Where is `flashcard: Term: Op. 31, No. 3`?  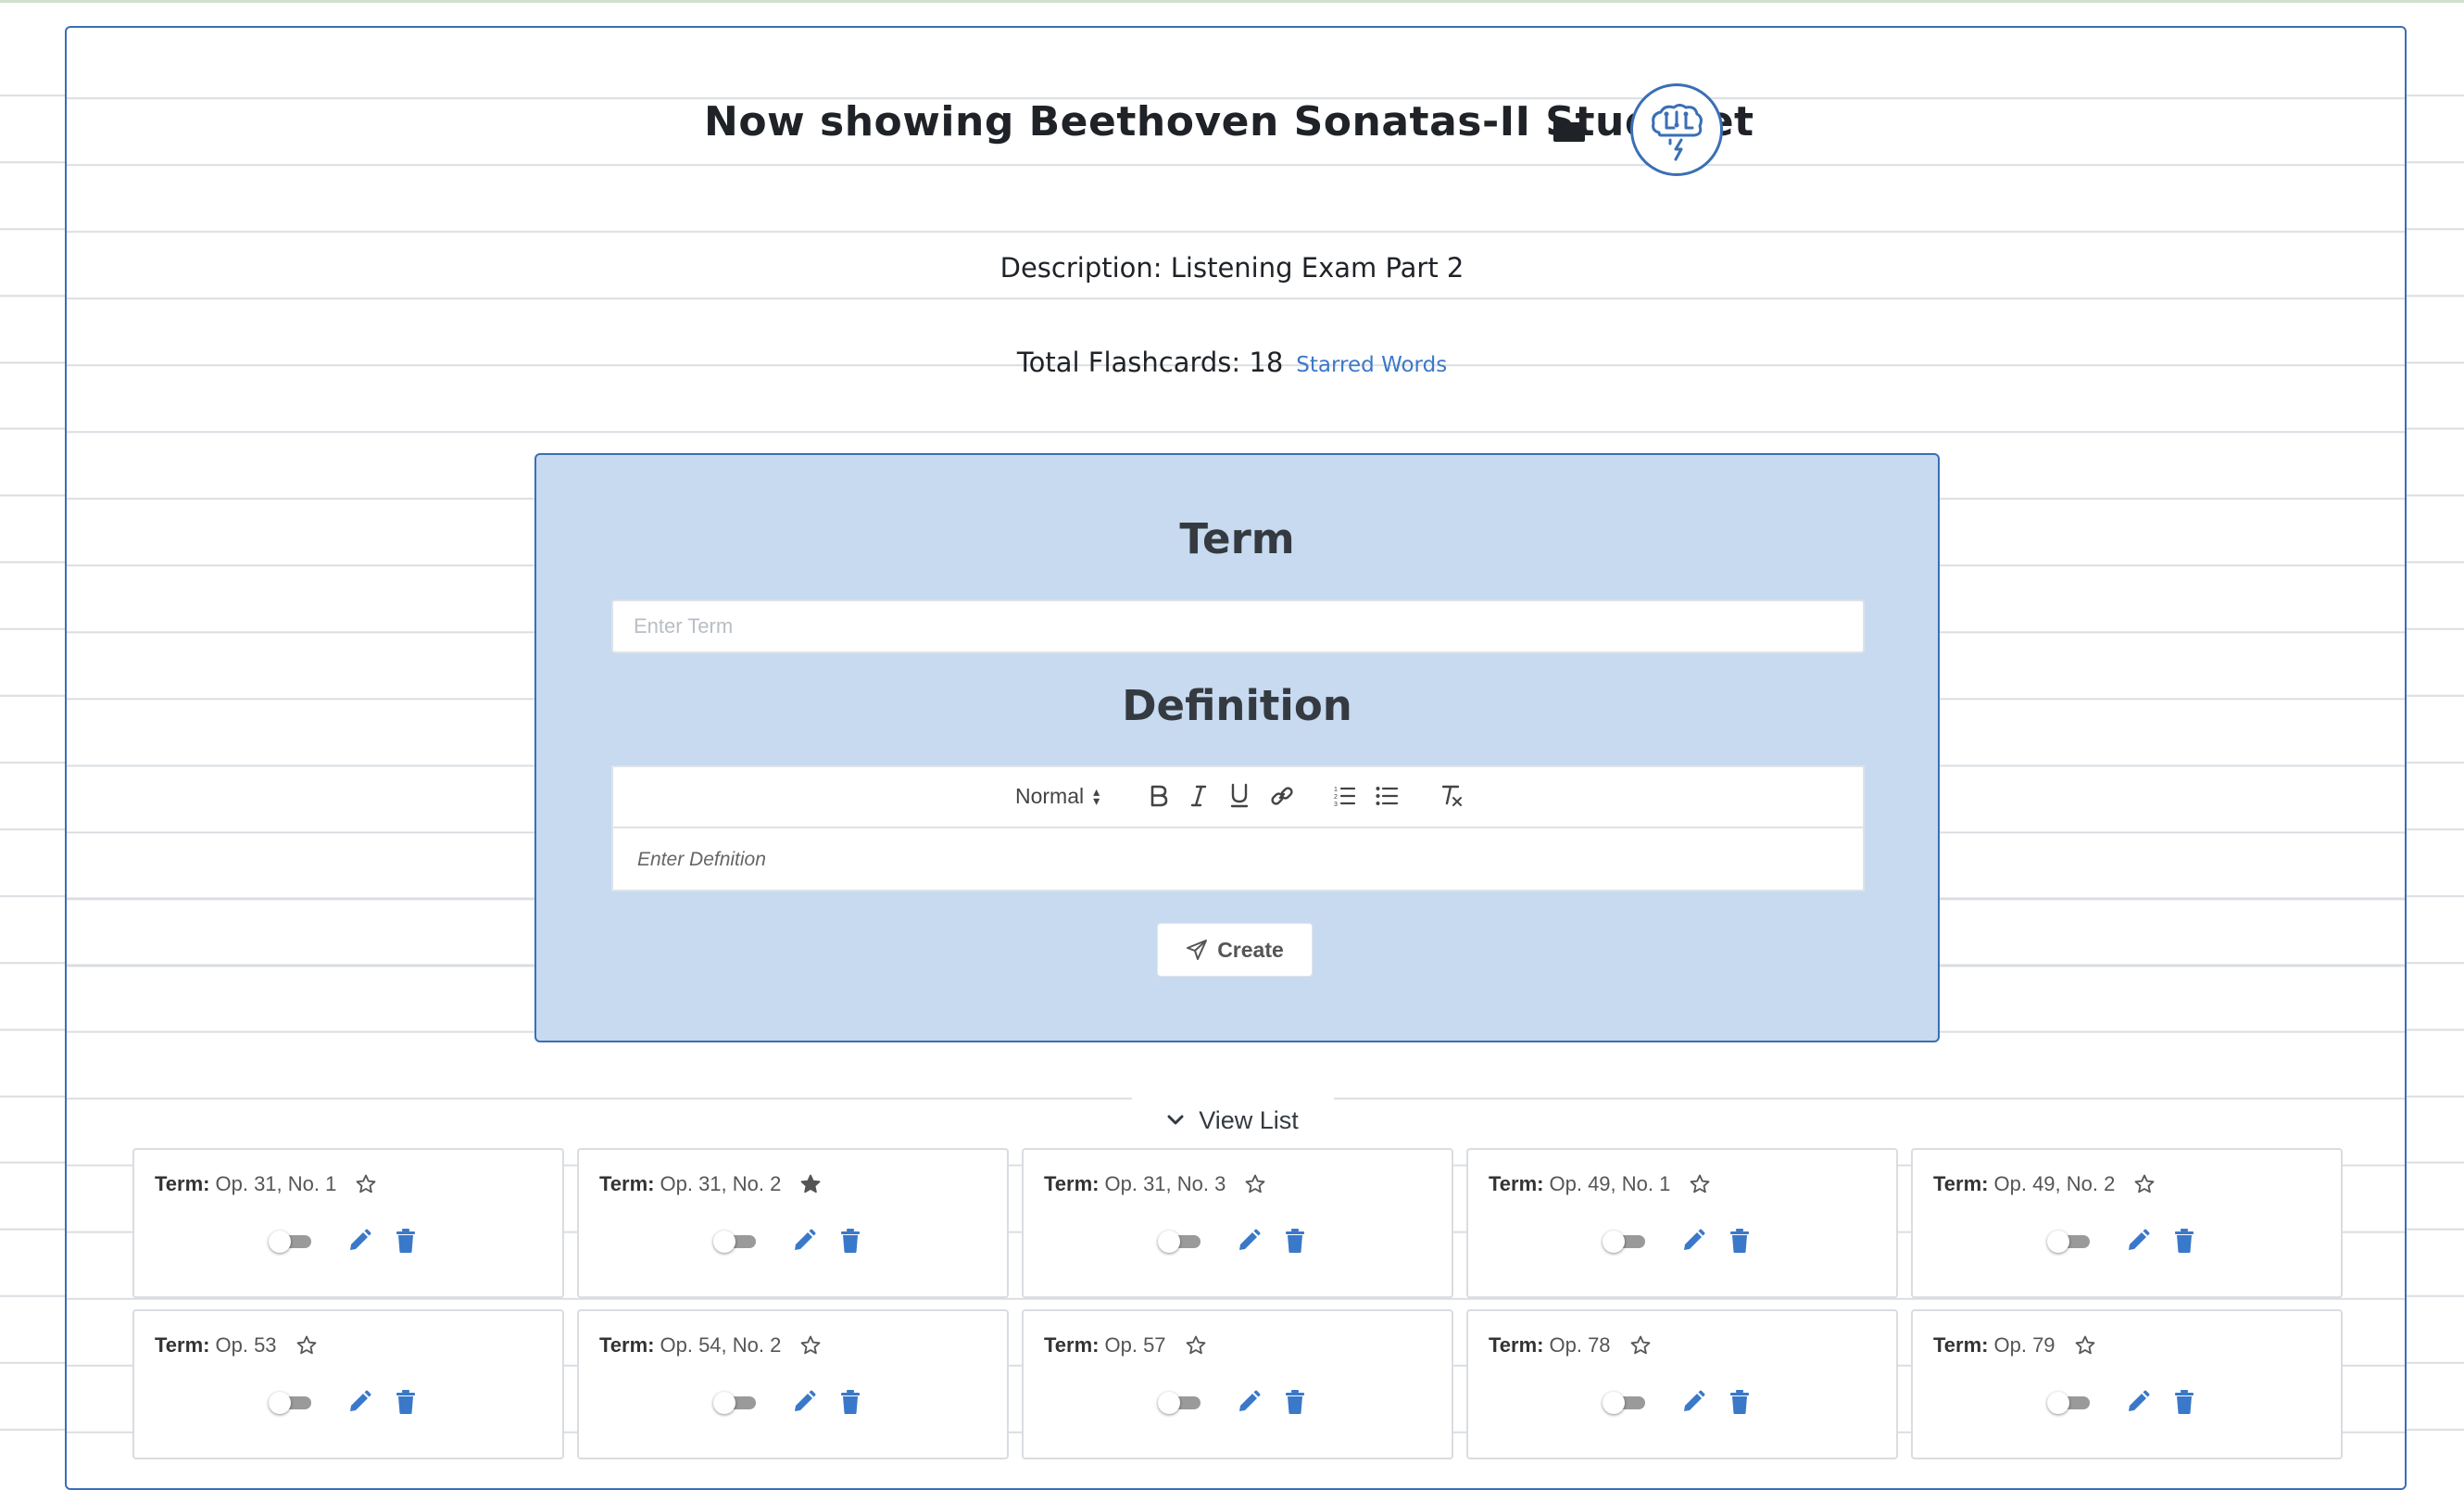 flashcard: Term: Op. 31, No. 3 is located at coordinates (1237, 1223).